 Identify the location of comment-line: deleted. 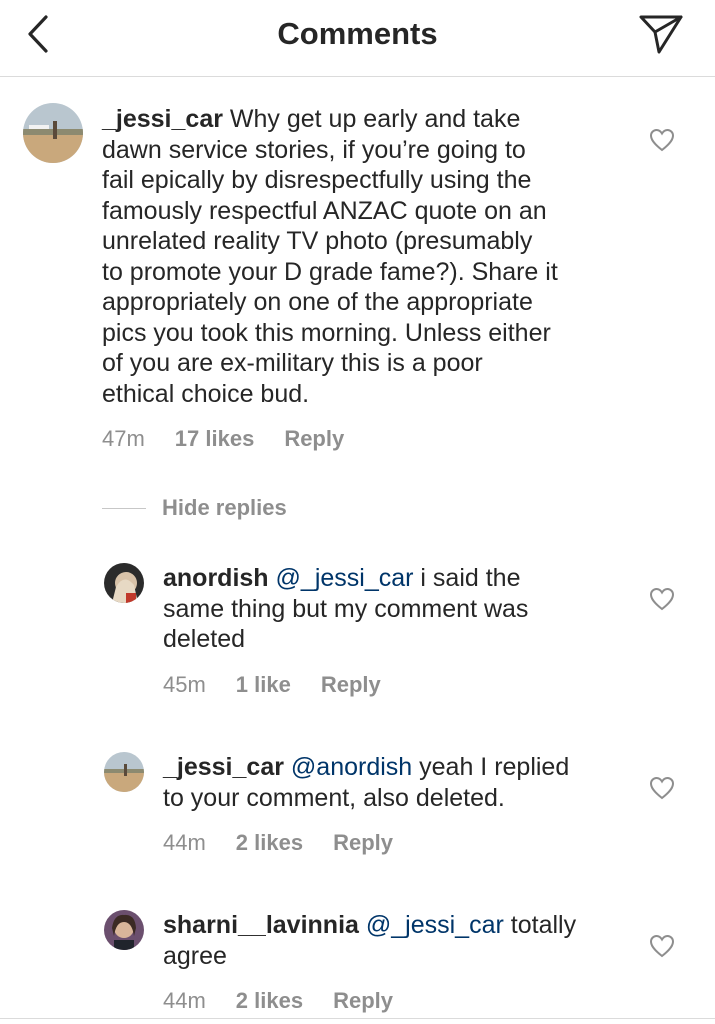
(204, 639).